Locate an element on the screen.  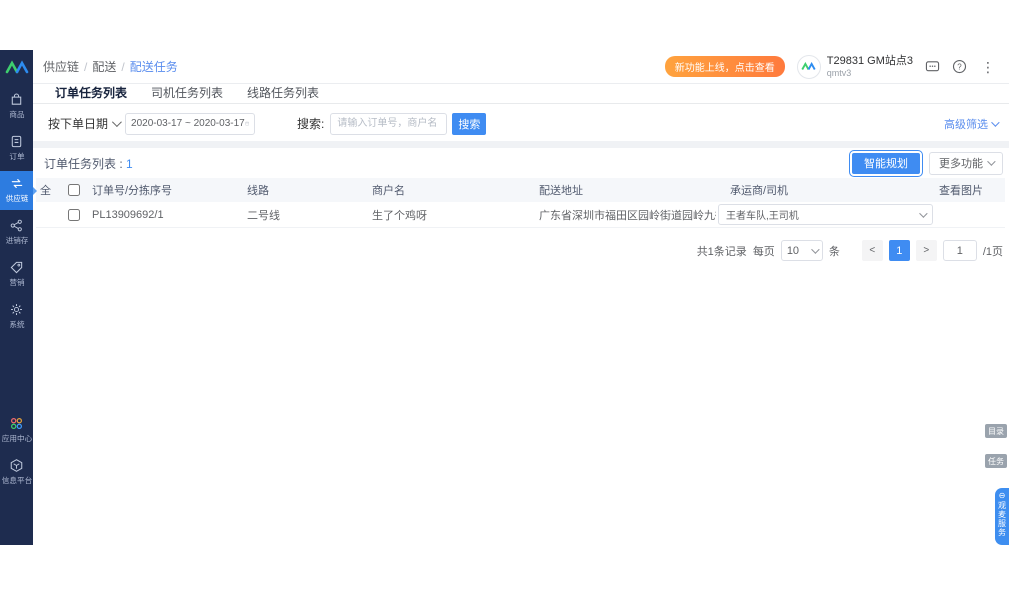
col-header-route: 线路 is located at coordinates (258, 191).